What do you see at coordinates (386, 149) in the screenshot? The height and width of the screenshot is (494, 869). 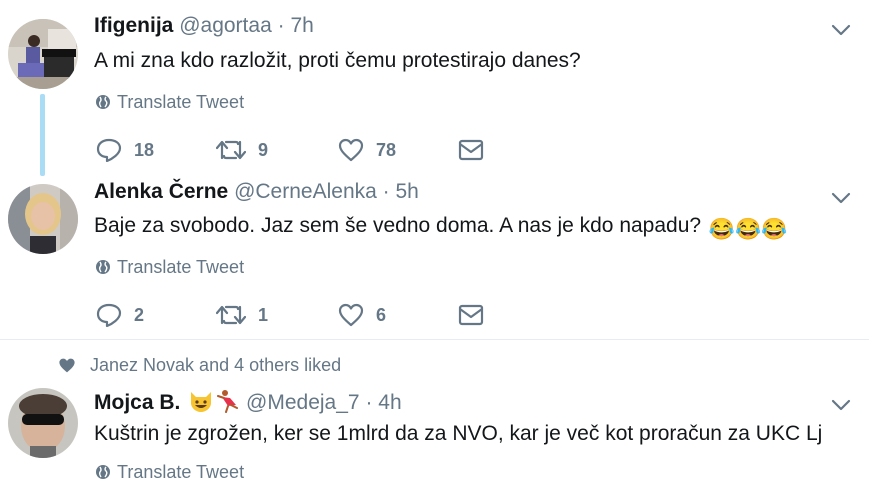 I see `like-count: 78` at bounding box center [386, 149].